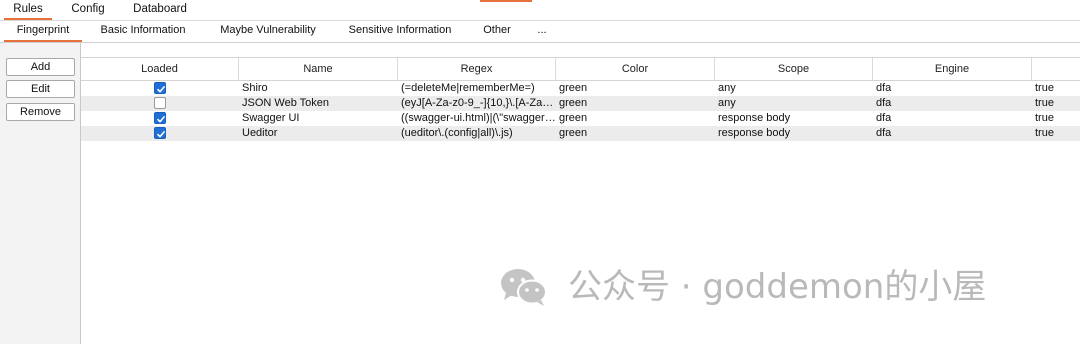 The height and width of the screenshot is (344, 1080). I want to click on tab-rules: Rules, so click(28, 10).